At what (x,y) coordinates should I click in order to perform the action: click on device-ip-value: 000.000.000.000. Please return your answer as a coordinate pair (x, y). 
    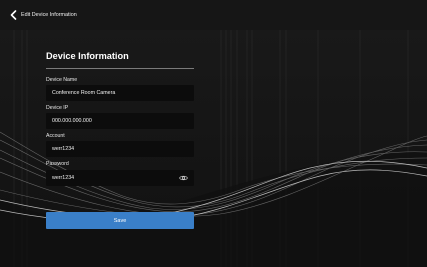
    Looking at the image, I should click on (72, 121).